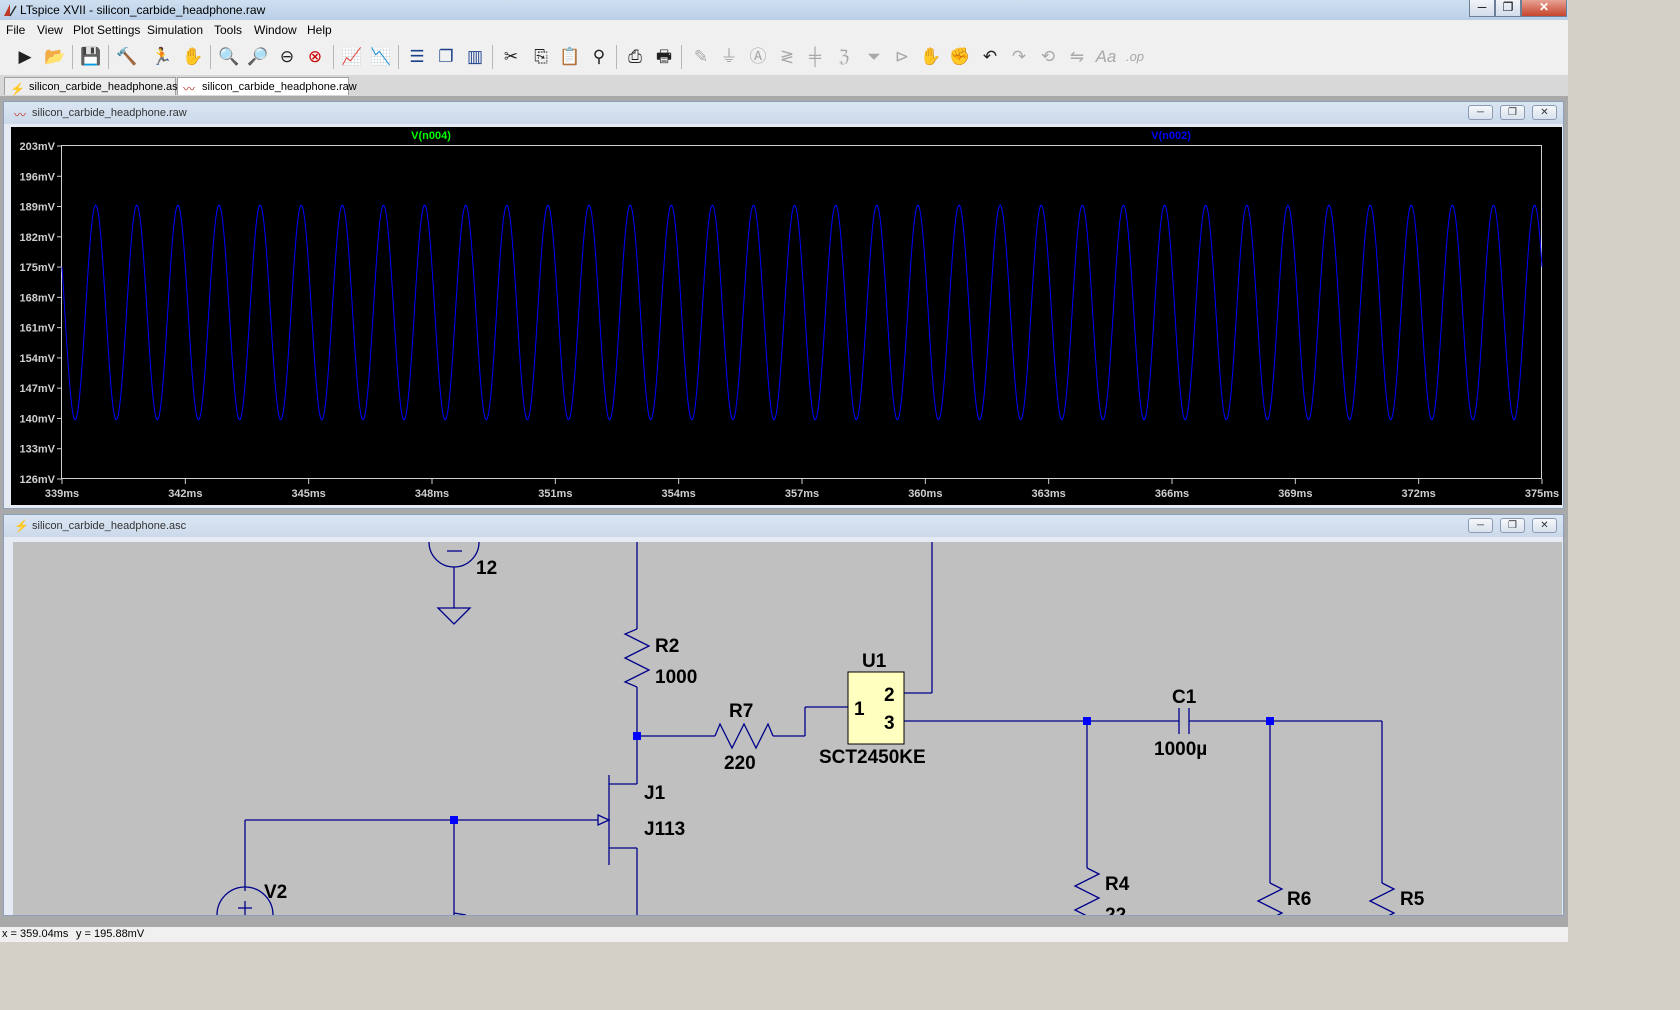 The image size is (1680, 1010). Describe the element at coordinates (162, 57) in the screenshot. I see `run-man-icon: 🏃` at that location.